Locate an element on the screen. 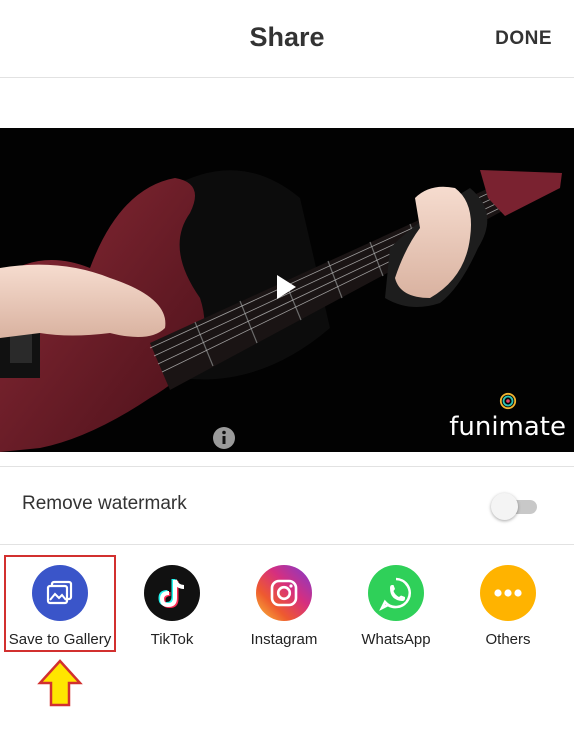 This screenshot has height=736, width=574. funimate-watermark: funimate is located at coordinates (507, 417).